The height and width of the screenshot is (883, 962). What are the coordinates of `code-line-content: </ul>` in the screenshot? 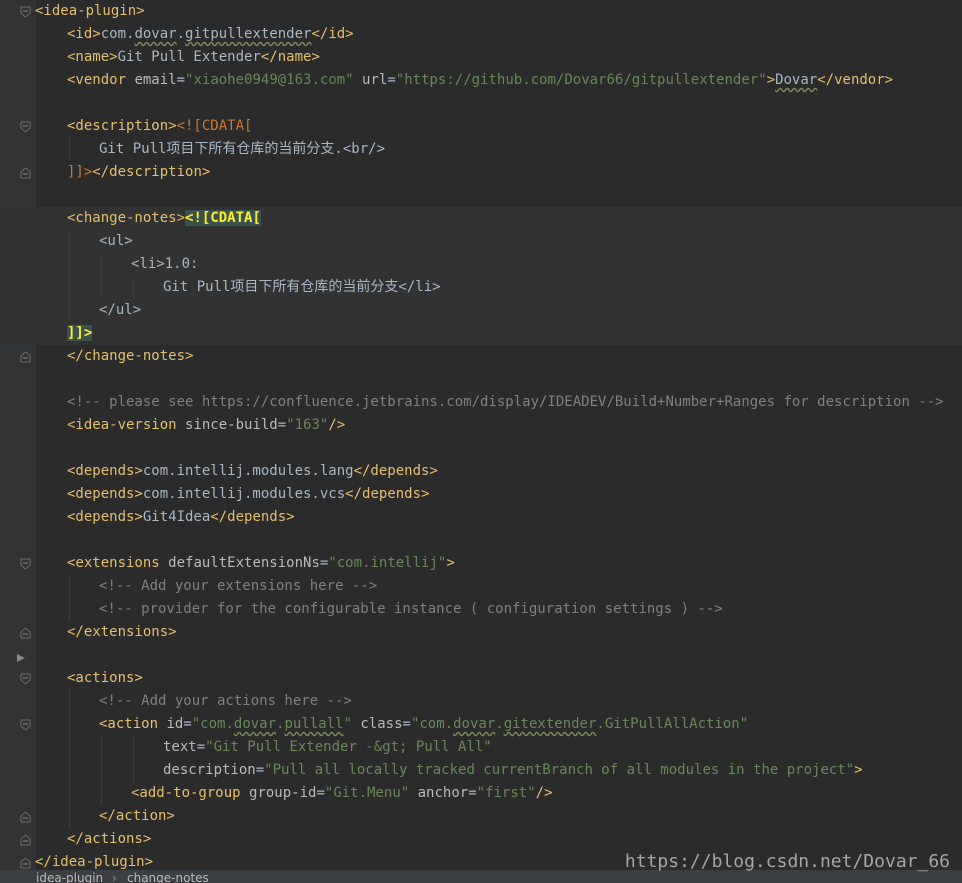 It's located at (120, 310).